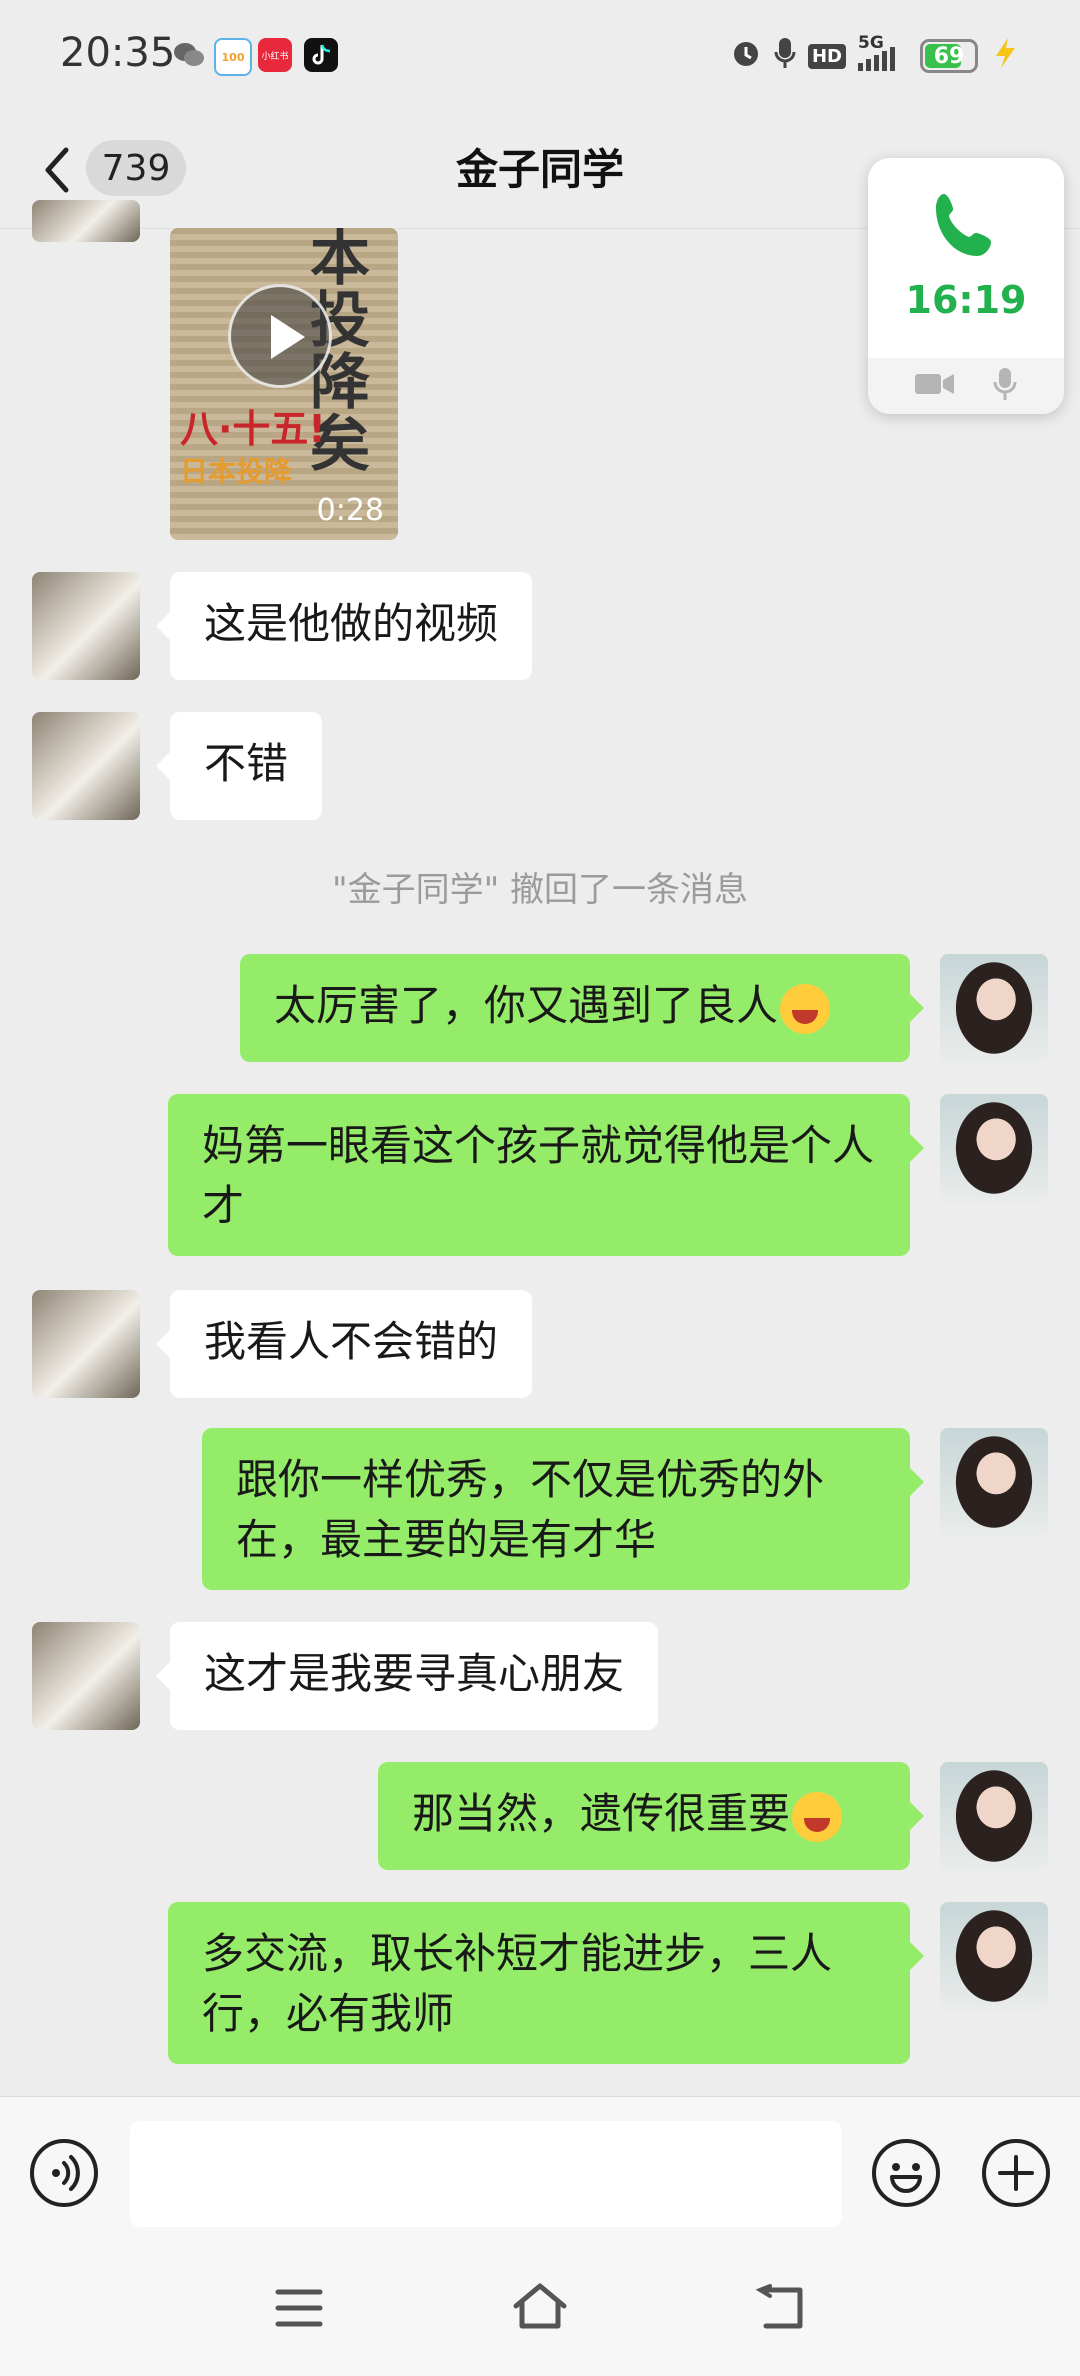 The image size is (1080, 2376). Describe the element at coordinates (540, 2307) in the screenshot. I see `home-icon` at that location.